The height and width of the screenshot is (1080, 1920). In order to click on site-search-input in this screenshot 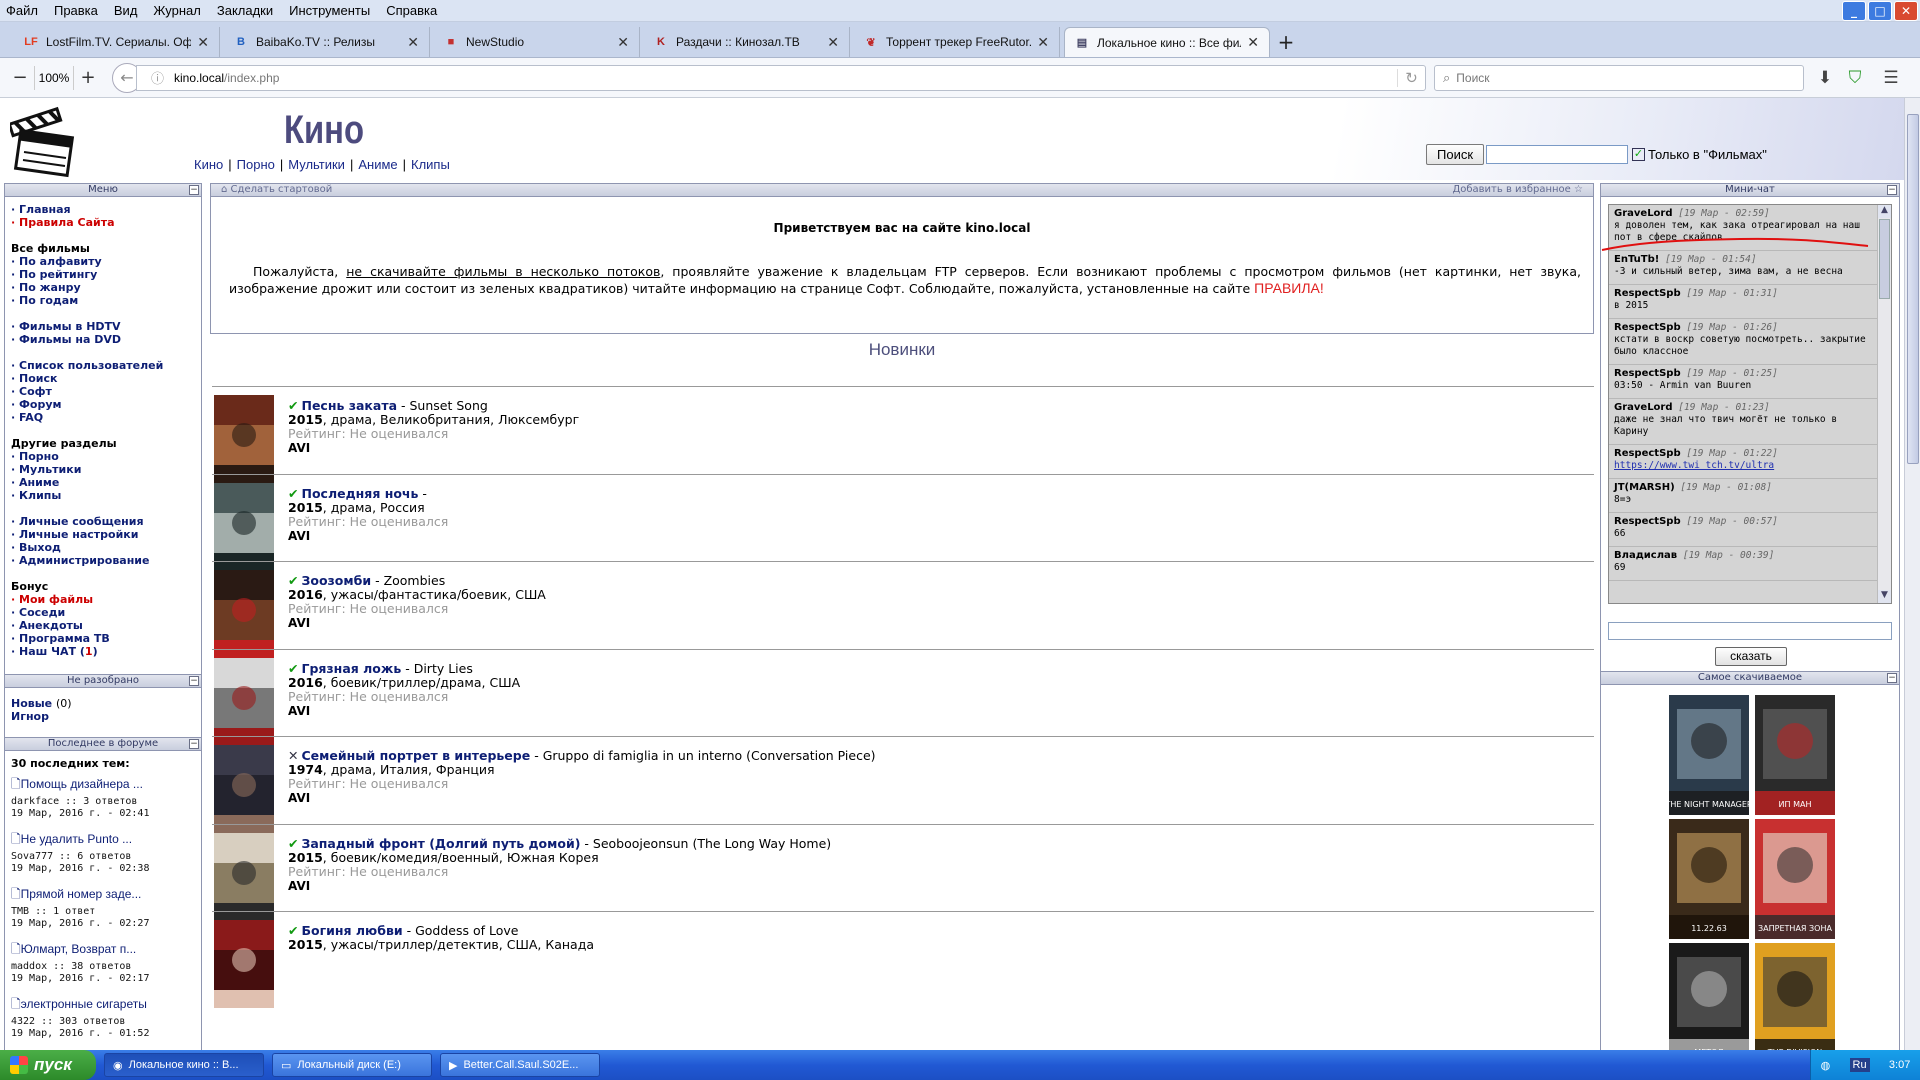, I will do `click(1557, 154)`.